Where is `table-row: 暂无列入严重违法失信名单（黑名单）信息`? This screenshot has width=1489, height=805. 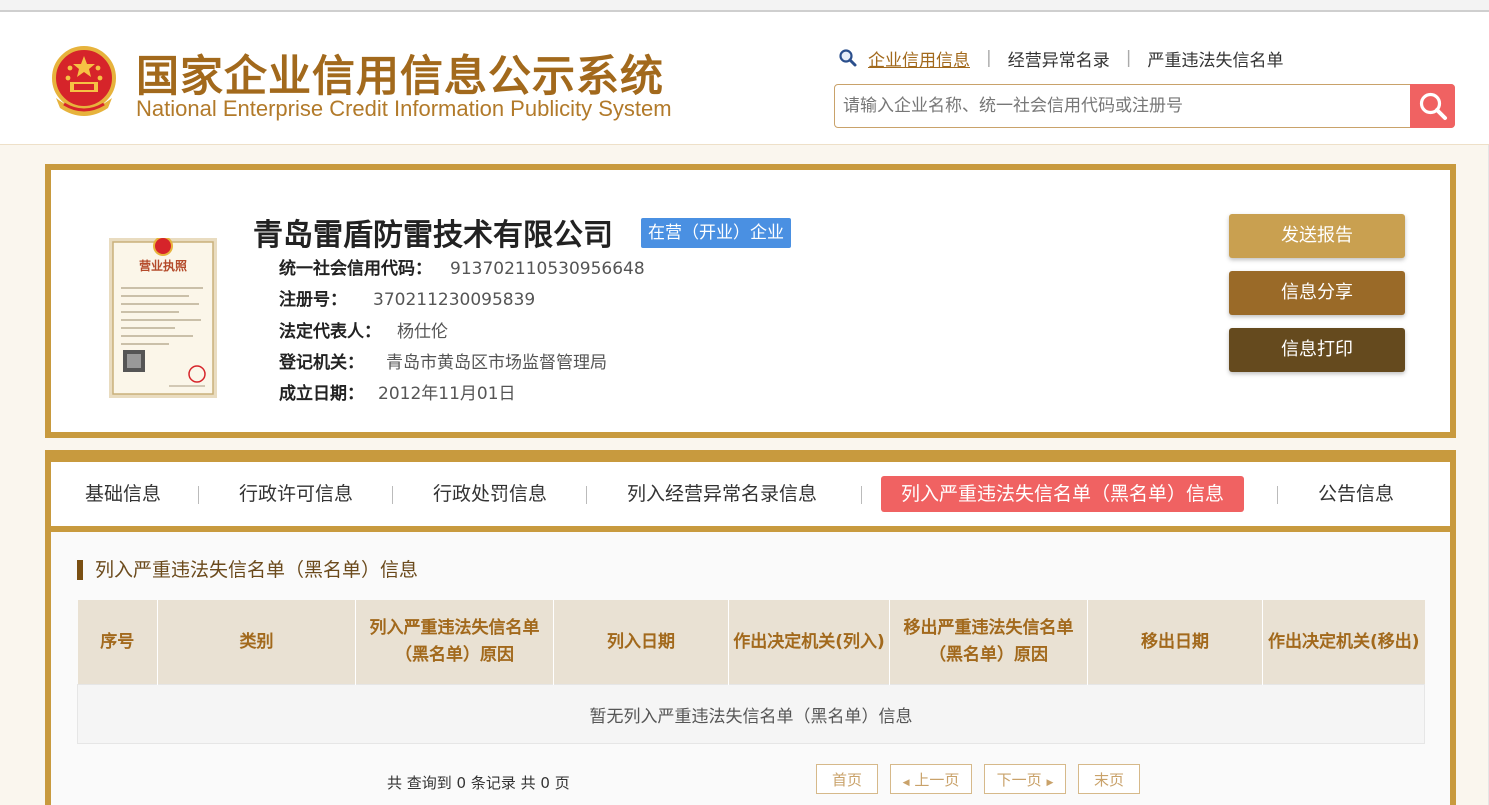 table-row: 暂无列入严重违法失信名单（黑名单）信息 is located at coordinates (751, 714).